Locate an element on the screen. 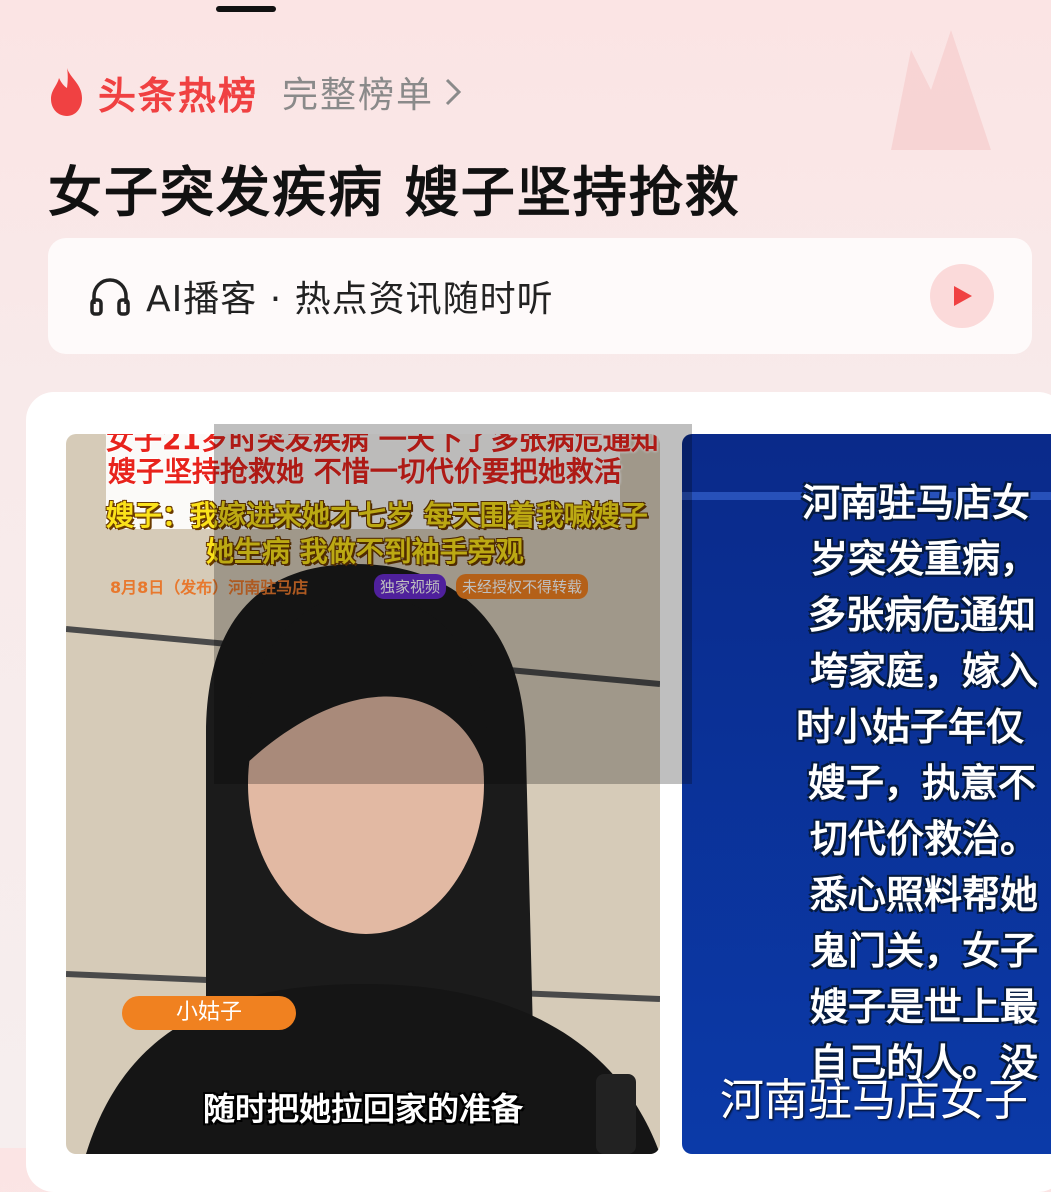  video-text-line: 嫂子，执意不 is located at coordinates (922, 783).